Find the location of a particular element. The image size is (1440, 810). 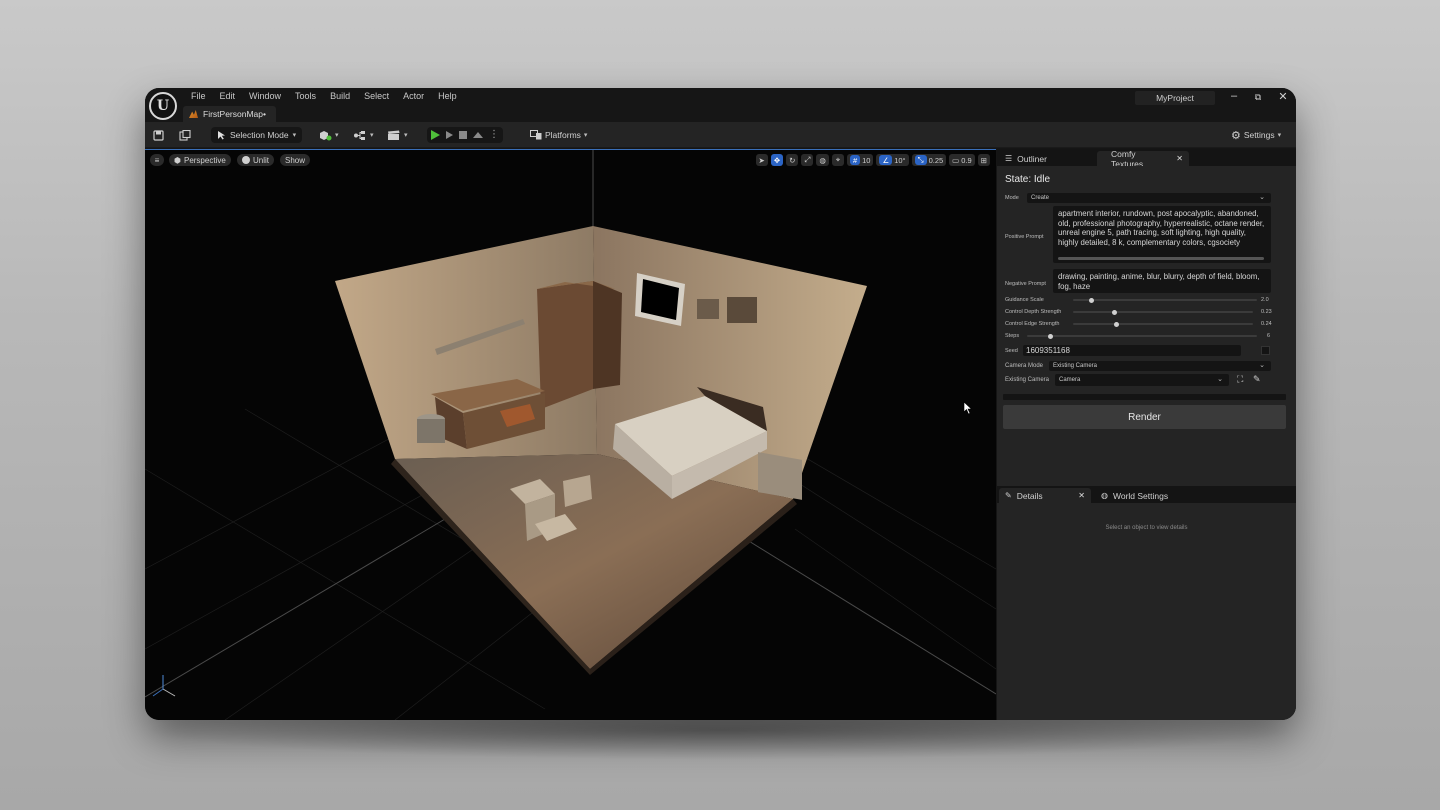

state-label: State: Idle is located at coordinates (1028, 179).